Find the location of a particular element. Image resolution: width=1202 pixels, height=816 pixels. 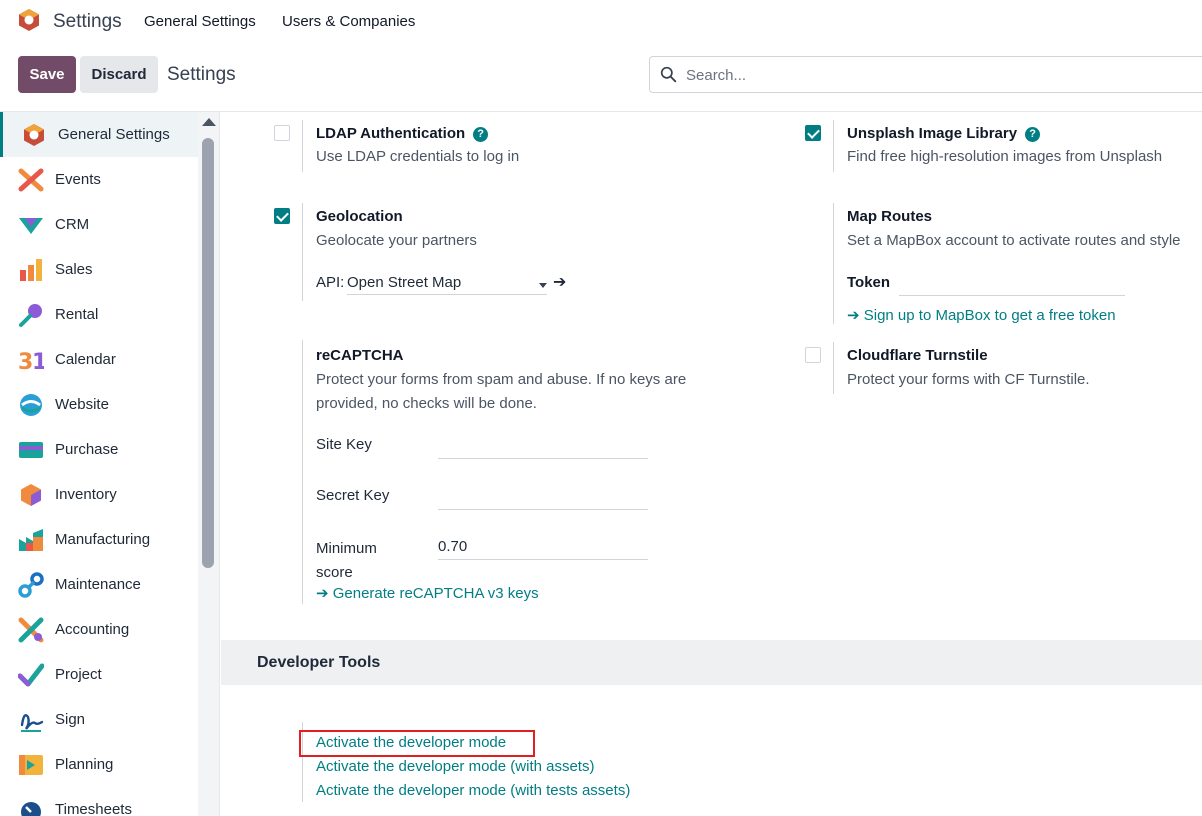

sidebar-item-label: Planning is located at coordinates (84, 764).